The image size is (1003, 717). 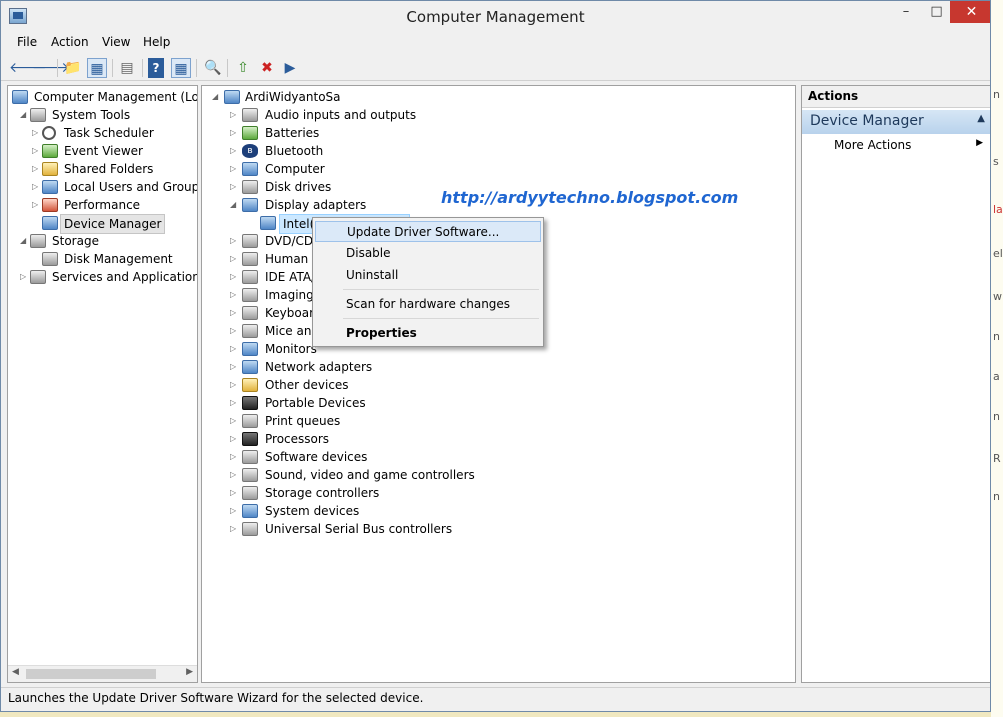 I want to click on scroll-left-icon: ◀, so click(x=15, y=672).